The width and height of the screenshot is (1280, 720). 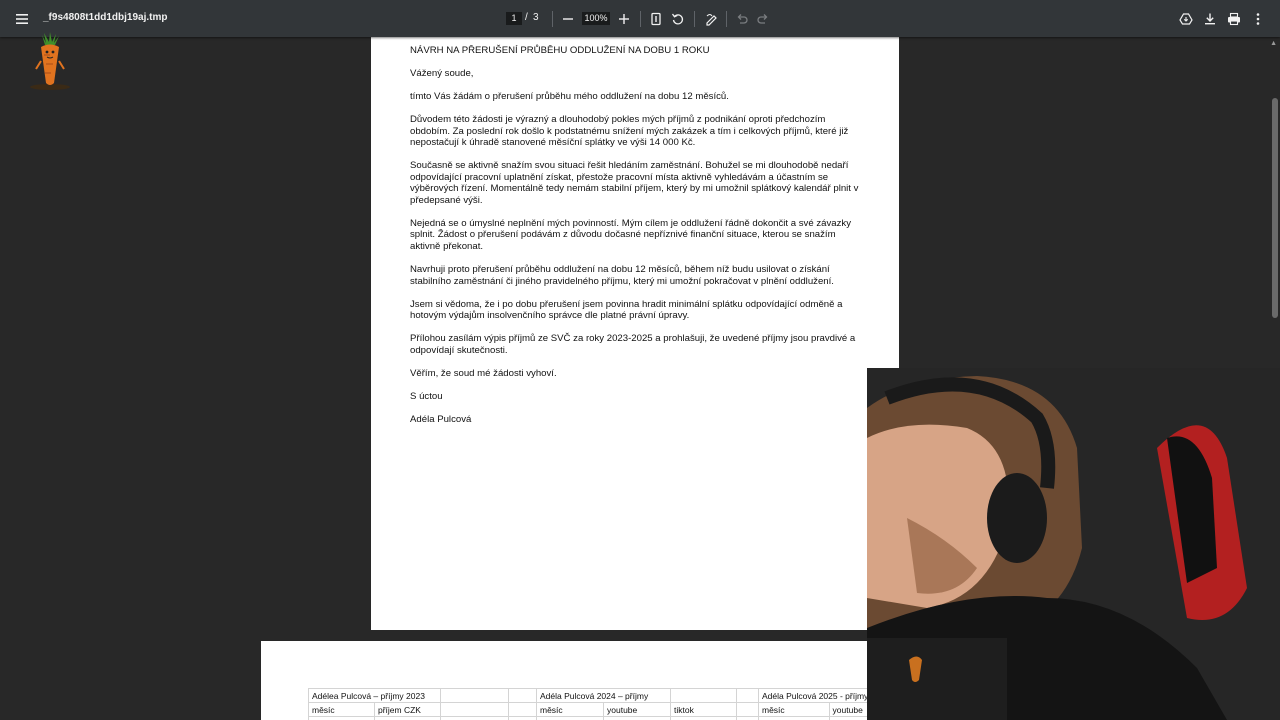 I want to click on fit-page-icon, so click(x=656, y=19).